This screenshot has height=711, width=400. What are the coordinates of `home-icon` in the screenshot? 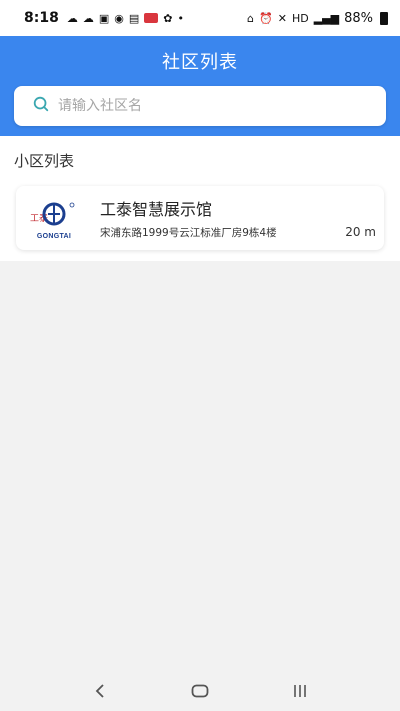 It's located at (200, 691).